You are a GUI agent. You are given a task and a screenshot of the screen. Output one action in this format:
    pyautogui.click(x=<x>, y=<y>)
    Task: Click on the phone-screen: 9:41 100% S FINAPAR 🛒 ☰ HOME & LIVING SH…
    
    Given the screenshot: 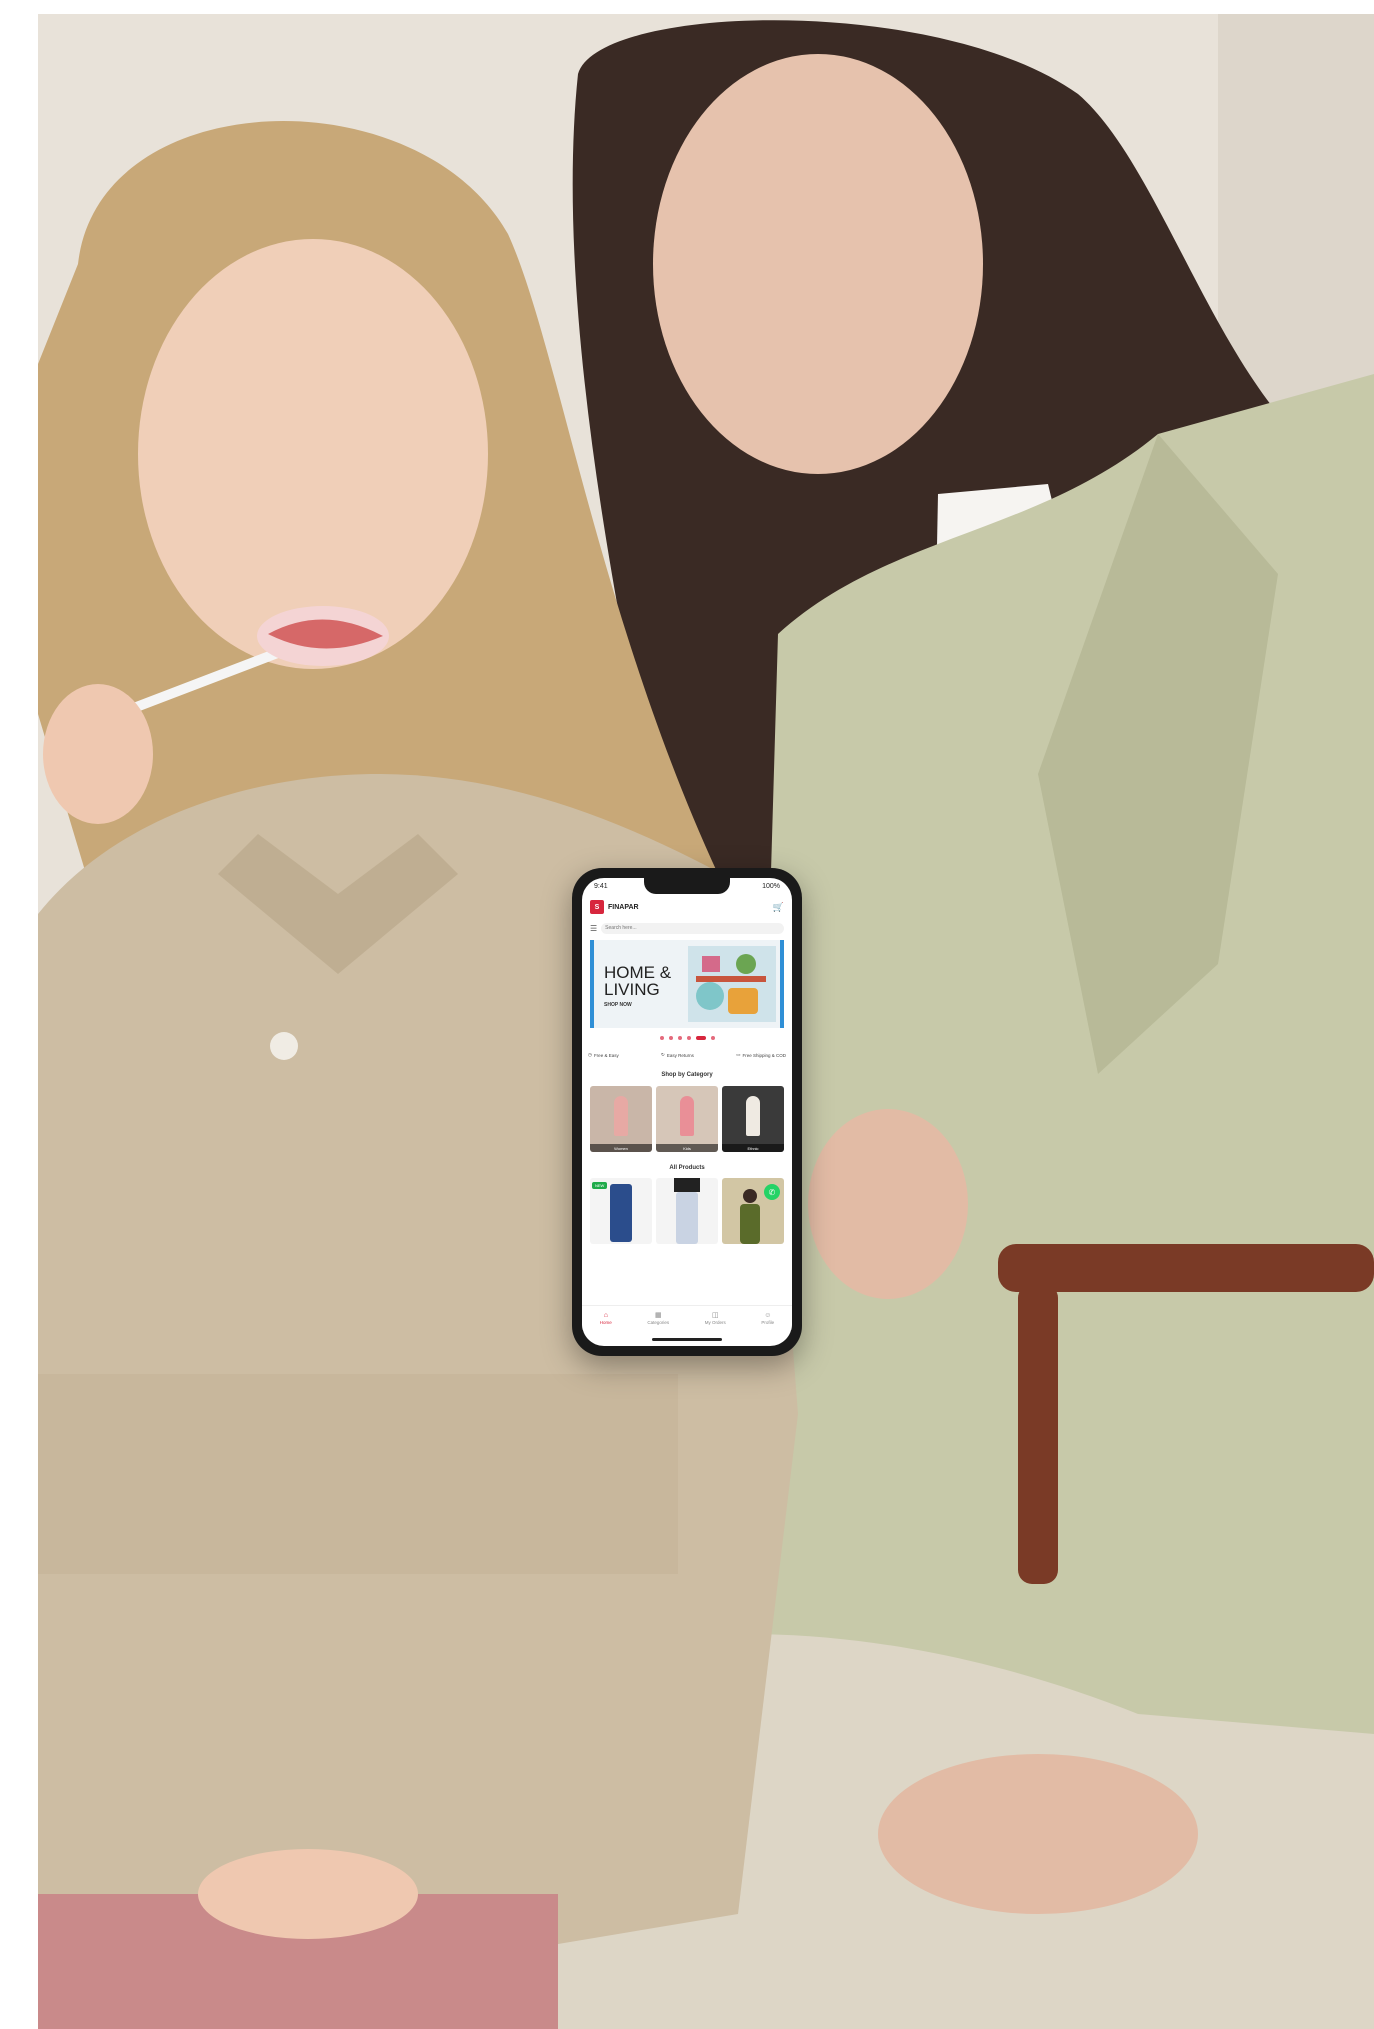 What is the action you would take?
    pyautogui.click(x=687, y=1112)
    